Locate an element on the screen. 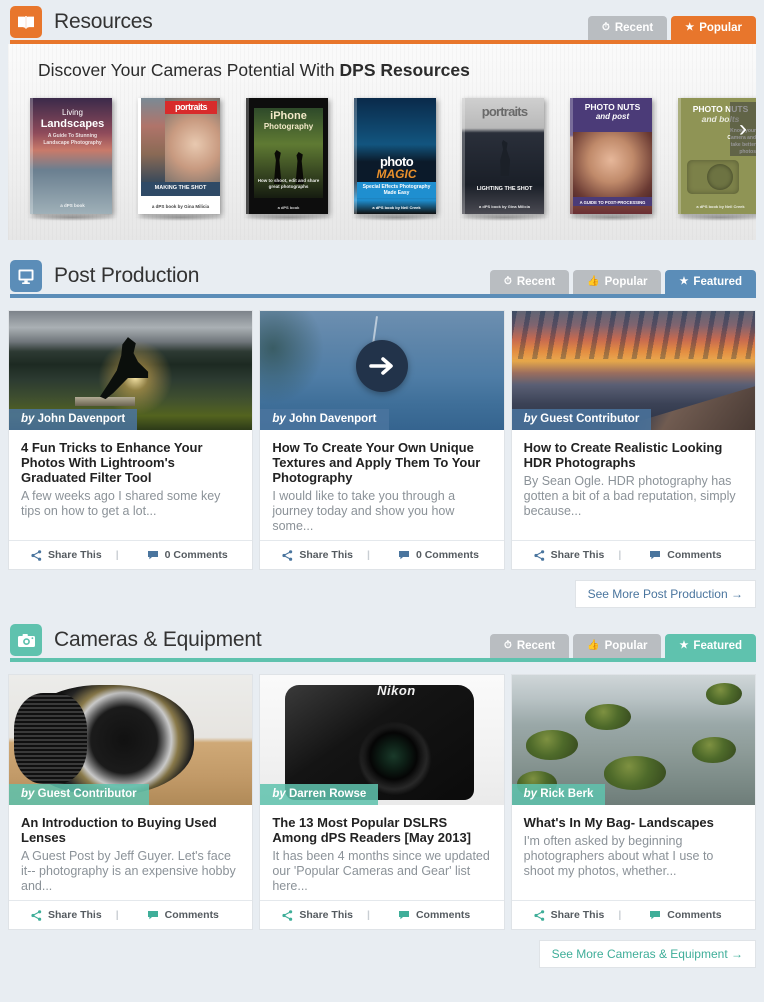 This screenshot has height=1002, width=764. see-more-row-cameras: See More Cameras & Equipment → is located at coordinates (382, 954).